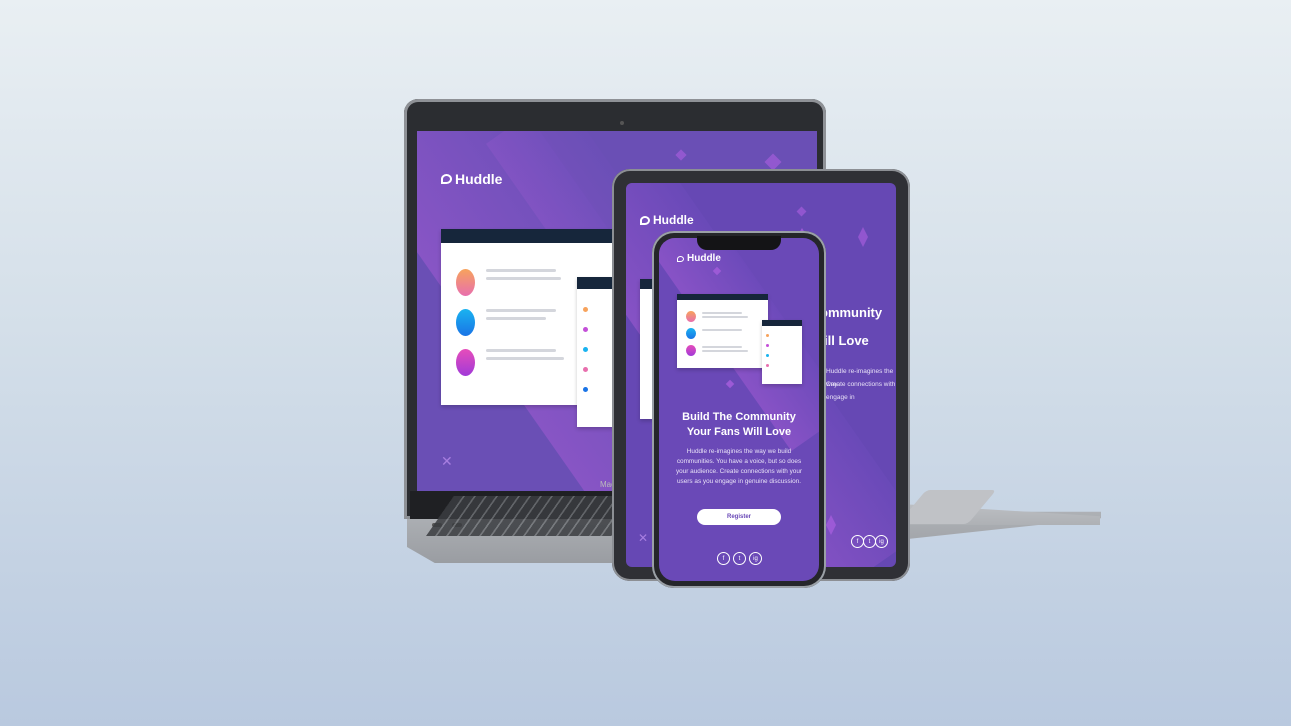  Describe the element at coordinates (851, 312) in the screenshot. I see `tablet-headline-1: ommunity` at that location.